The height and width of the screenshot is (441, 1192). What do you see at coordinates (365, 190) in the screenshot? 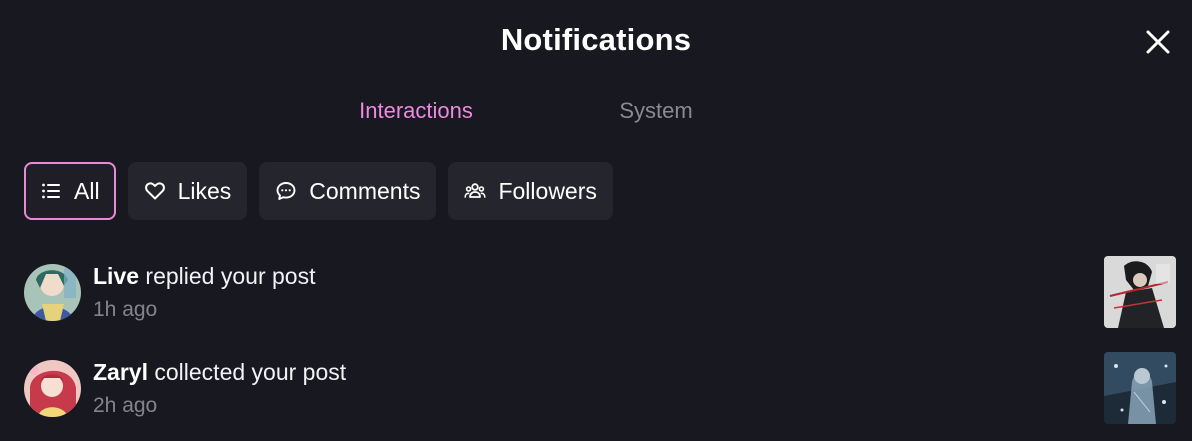
I see `filter-comments-label: Comments` at bounding box center [365, 190].